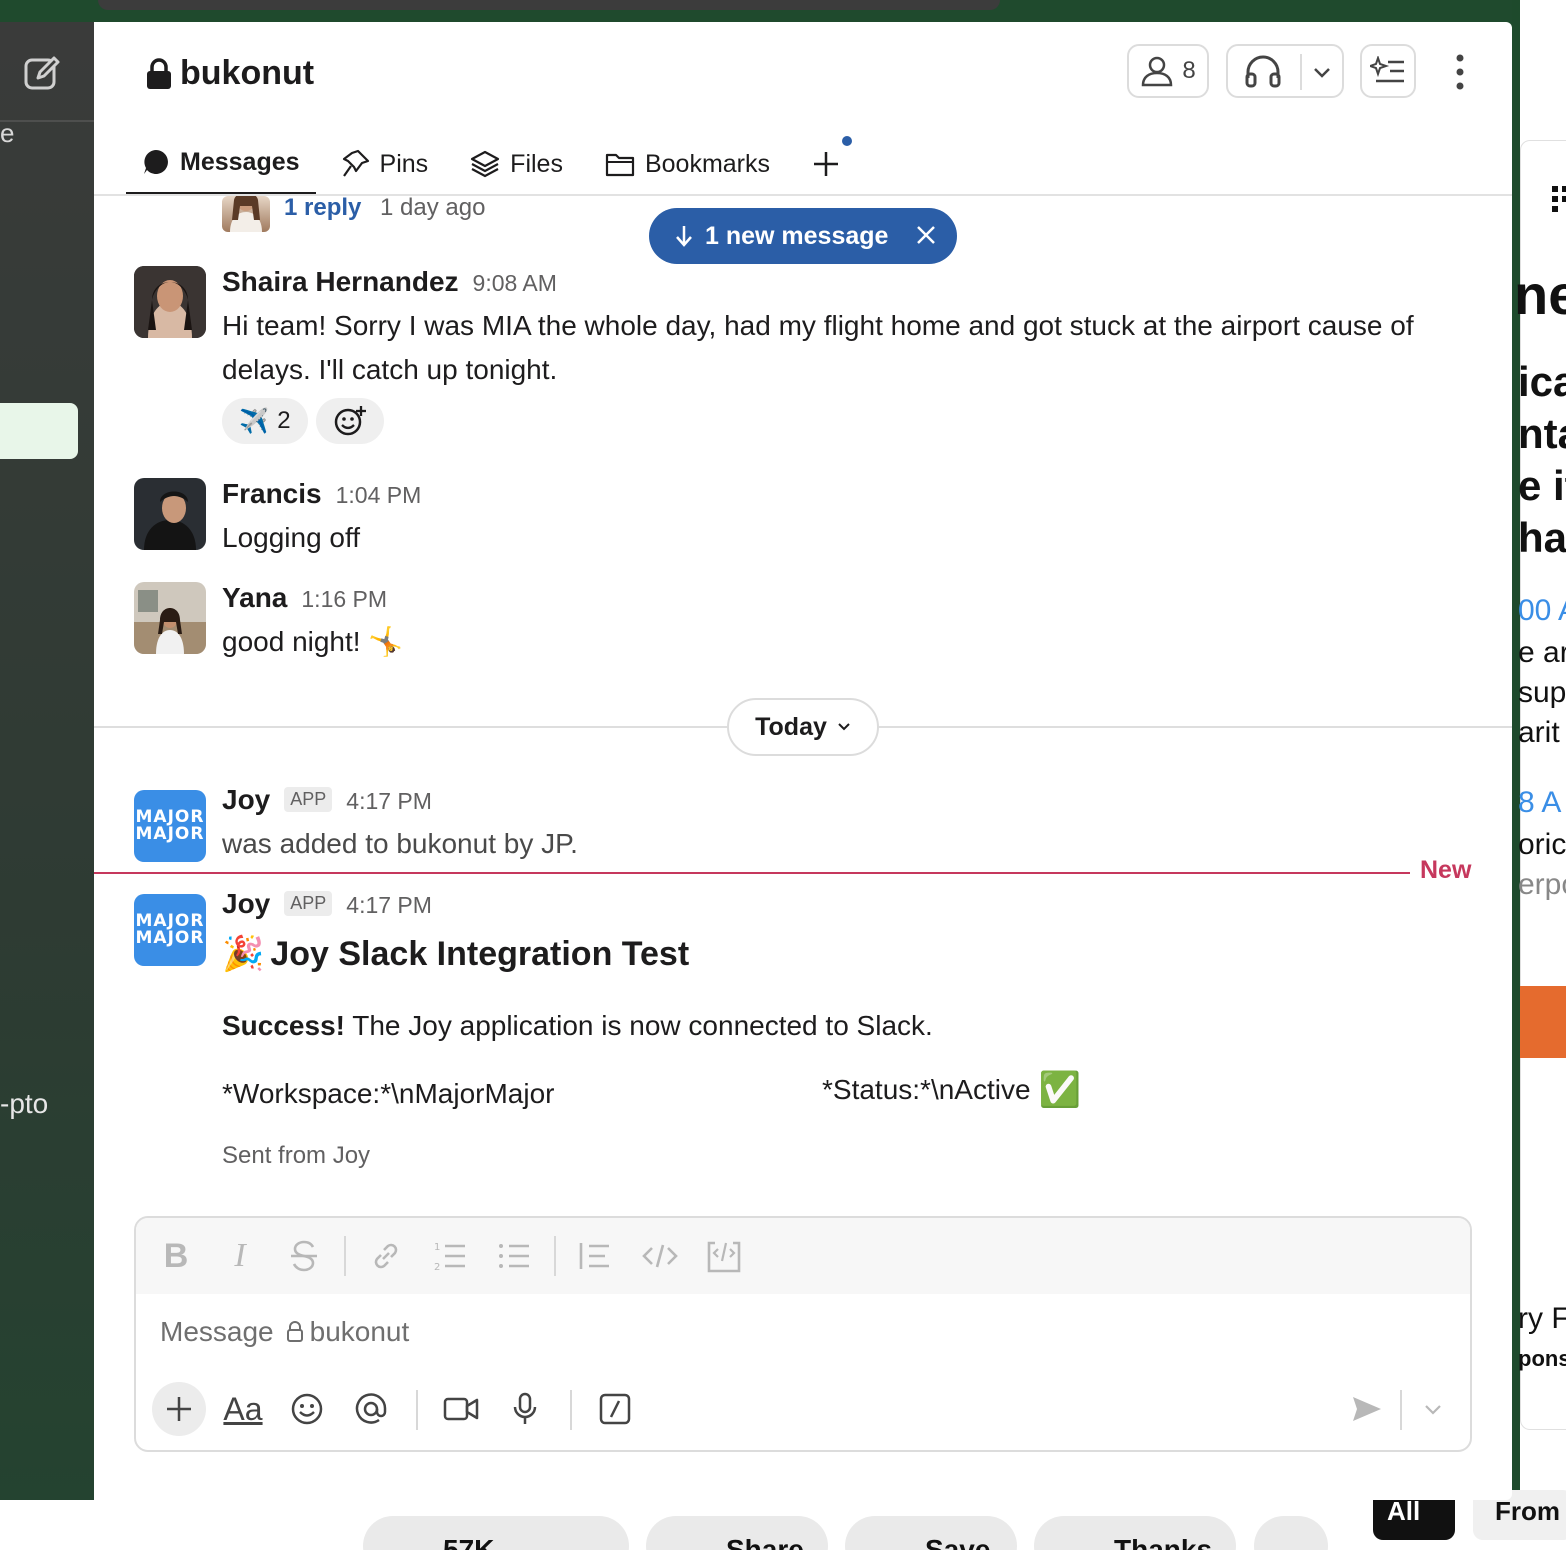  Describe the element at coordinates (516, 164) in the screenshot. I see `tab-files: Files` at that location.